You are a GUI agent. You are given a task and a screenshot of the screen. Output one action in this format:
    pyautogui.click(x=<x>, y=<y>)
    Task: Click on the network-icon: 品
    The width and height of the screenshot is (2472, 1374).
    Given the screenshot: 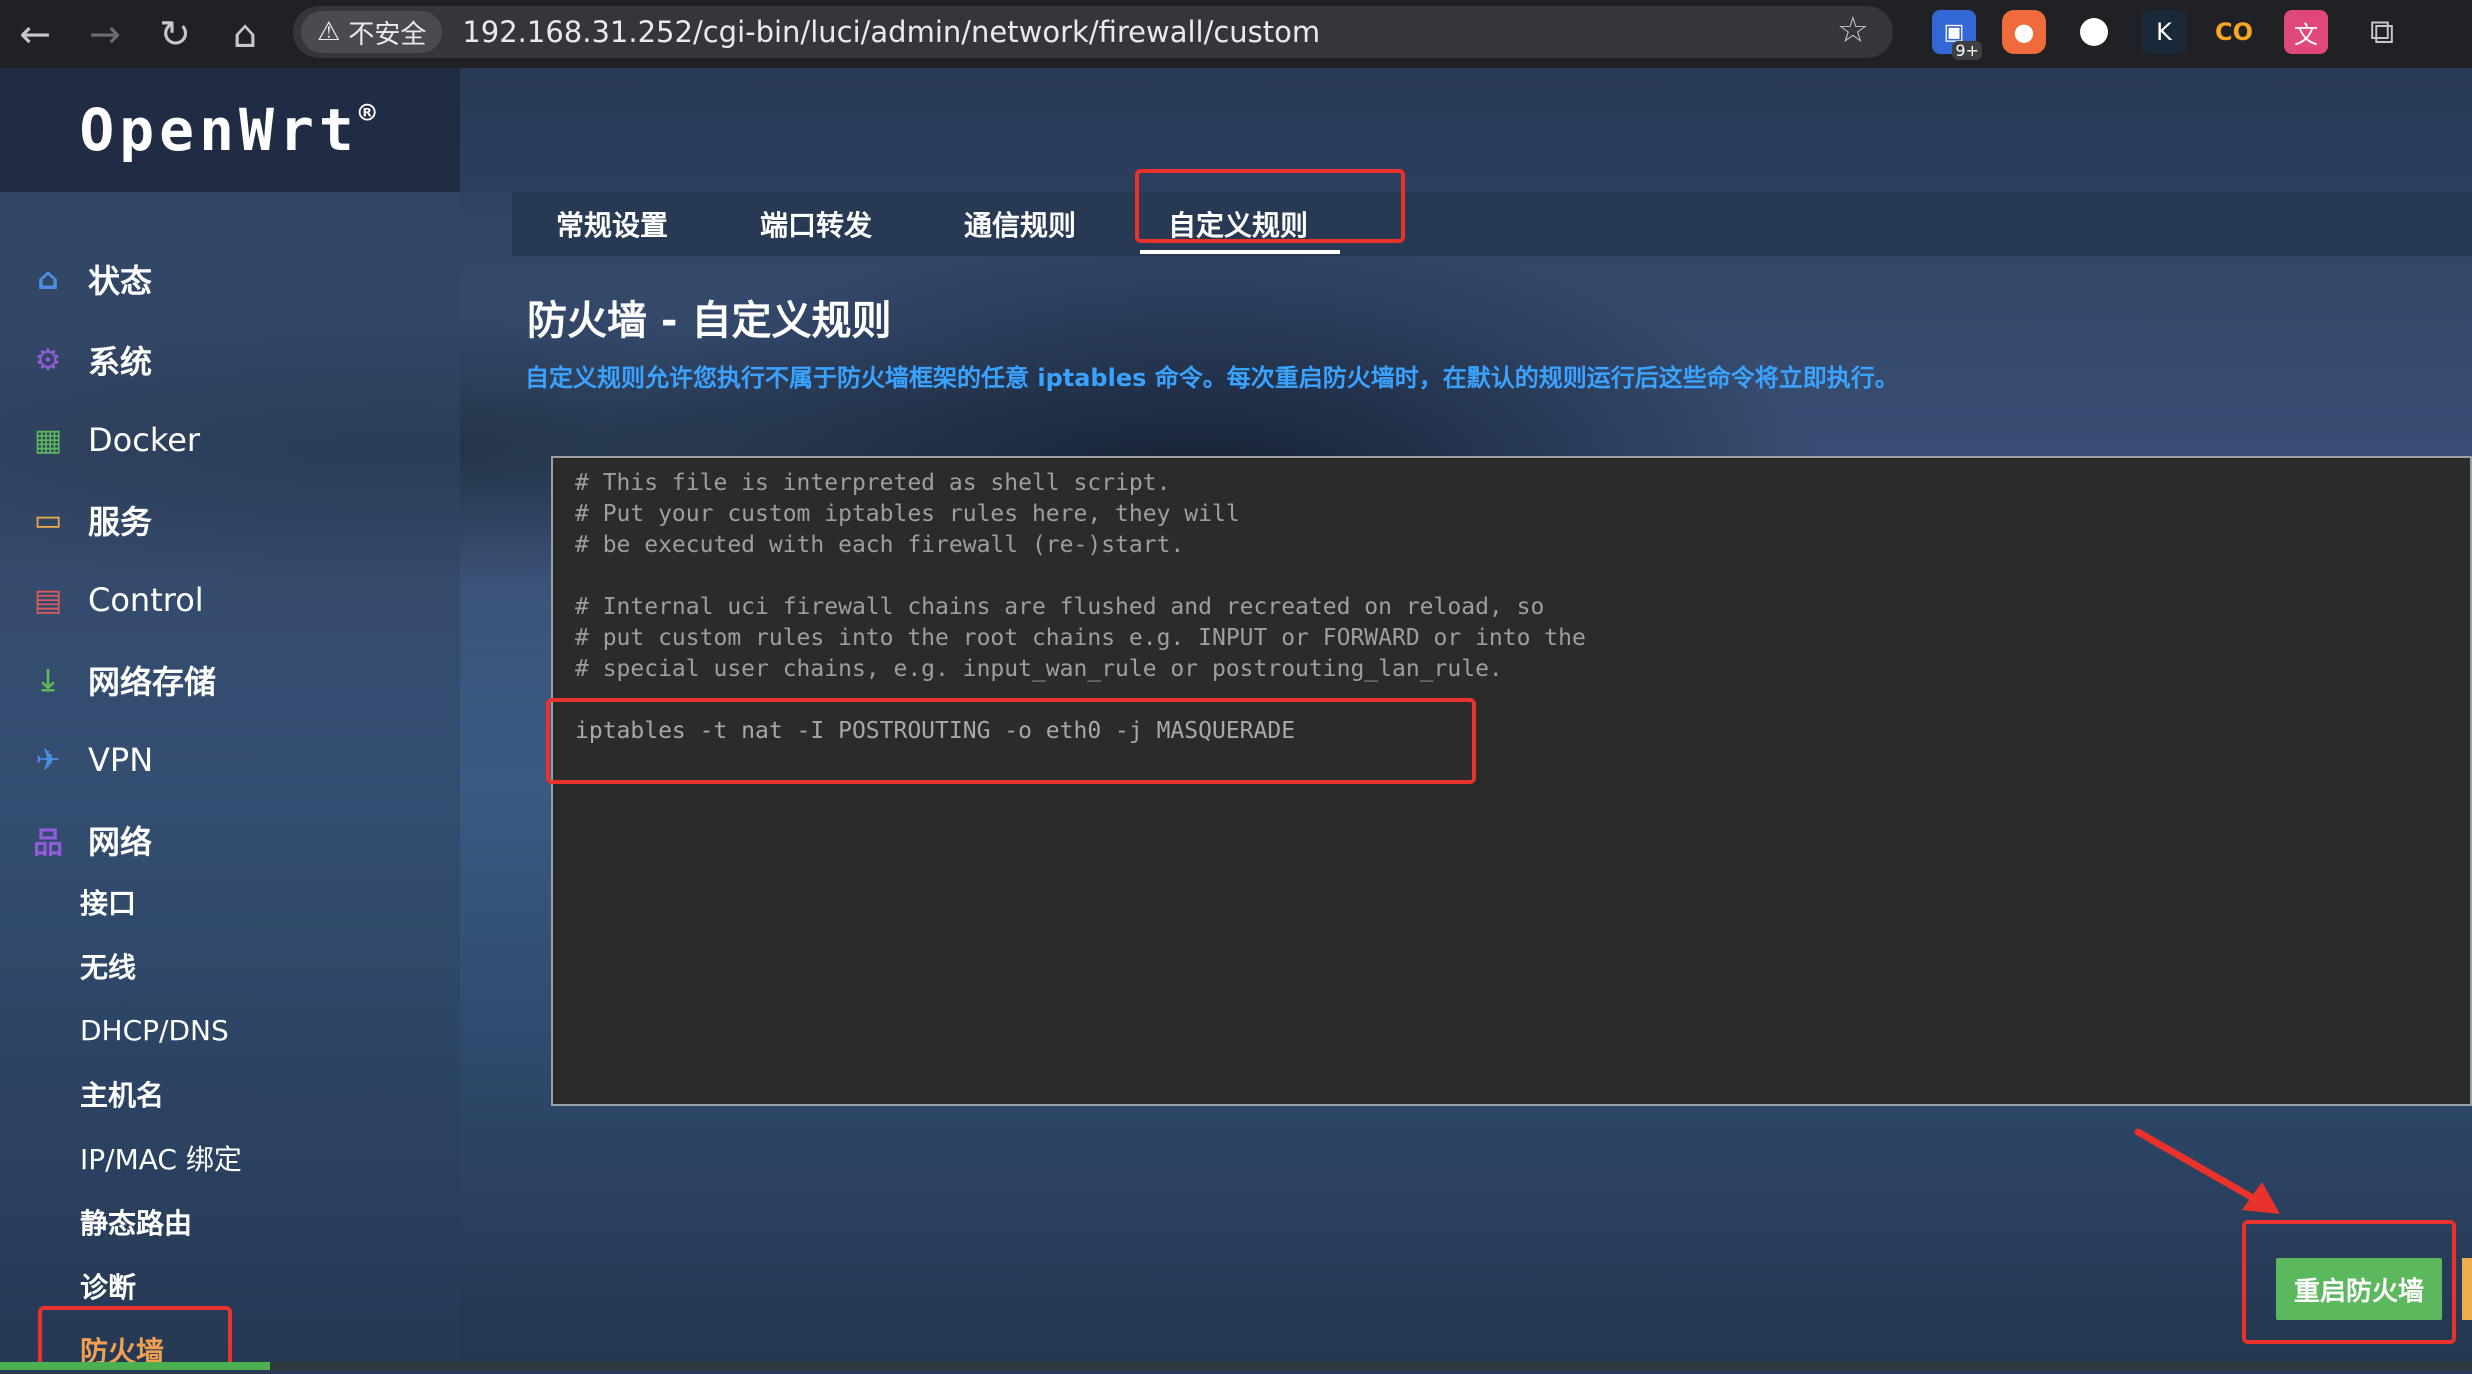 What is the action you would take?
    pyautogui.click(x=48, y=843)
    